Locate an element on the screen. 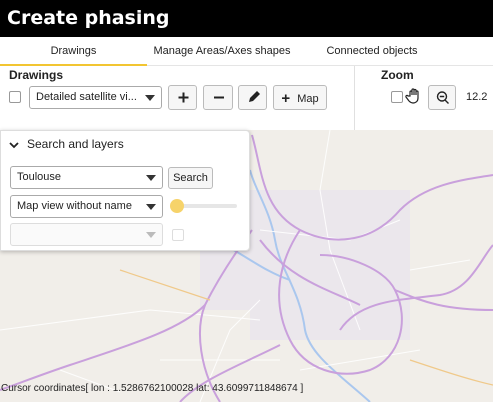  zoom-out-button is located at coordinates (442, 97).